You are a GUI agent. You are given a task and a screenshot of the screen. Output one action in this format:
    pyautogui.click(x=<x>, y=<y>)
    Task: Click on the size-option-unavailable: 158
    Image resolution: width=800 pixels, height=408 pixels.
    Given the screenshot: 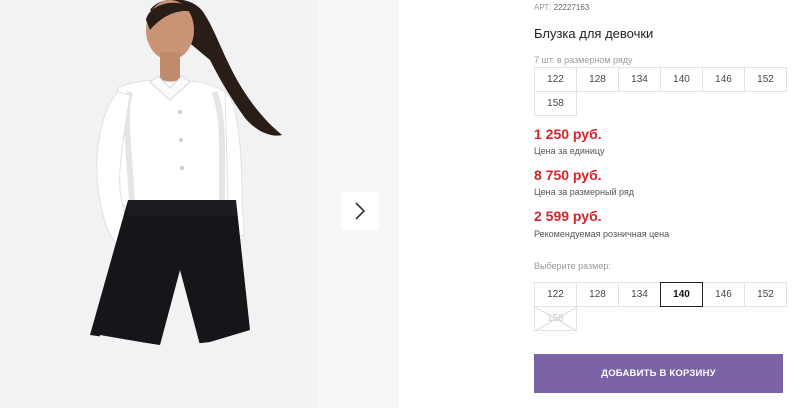 What is the action you would take?
    pyautogui.click(x=555, y=318)
    